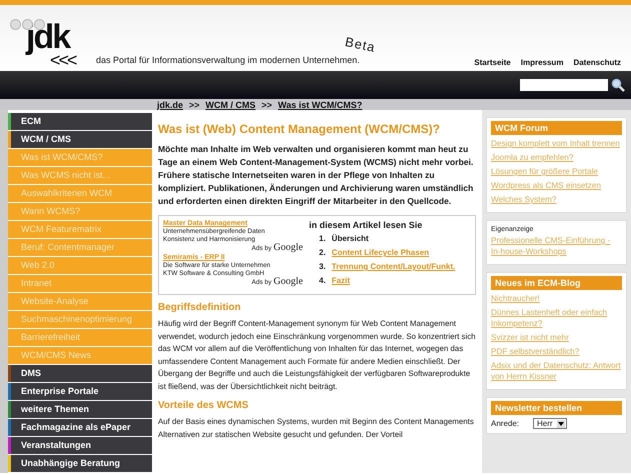 The height and width of the screenshot is (475, 631). Describe the element at coordinates (200, 307) in the screenshot. I see `section-heading: Begriffsdefinition` at that location.